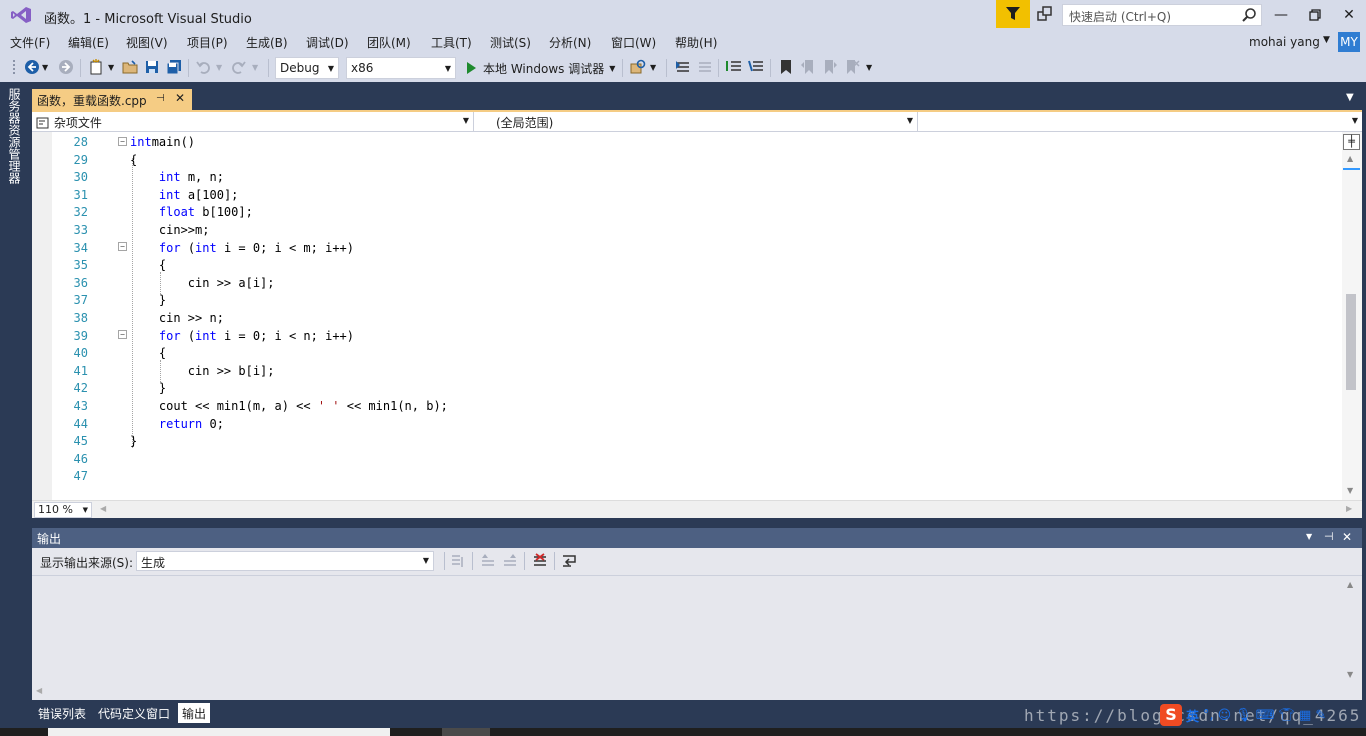 The width and height of the screenshot is (1366, 736). I want to click on menu-team: 团队(M), so click(389, 42).